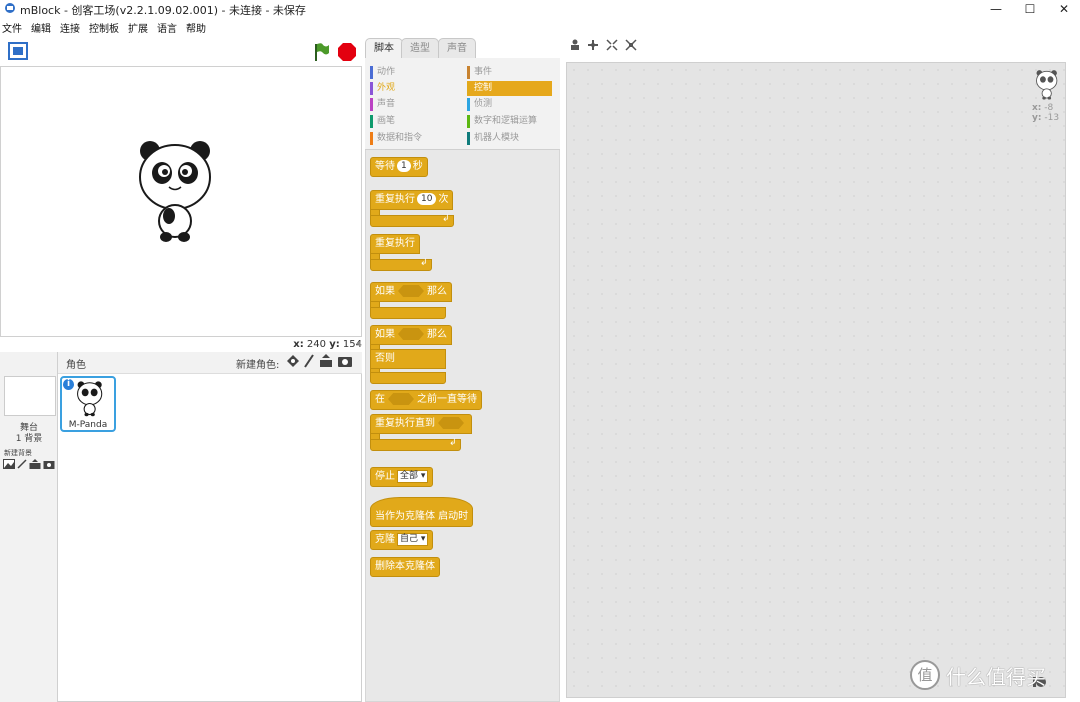 Image resolution: width=1080 pixels, height=702 pixels. What do you see at coordinates (385, 166) in the screenshot?
I see `block-wait-label: 等待` at bounding box center [385, 166].